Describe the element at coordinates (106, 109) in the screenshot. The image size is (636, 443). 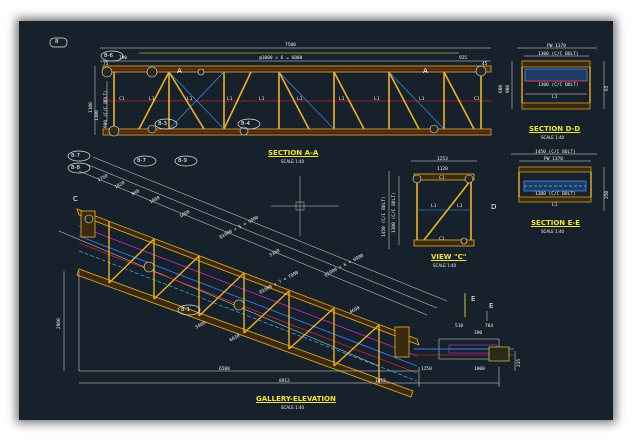
I see `aa-height-dim: 900 (C/C BOLT)` at that location.